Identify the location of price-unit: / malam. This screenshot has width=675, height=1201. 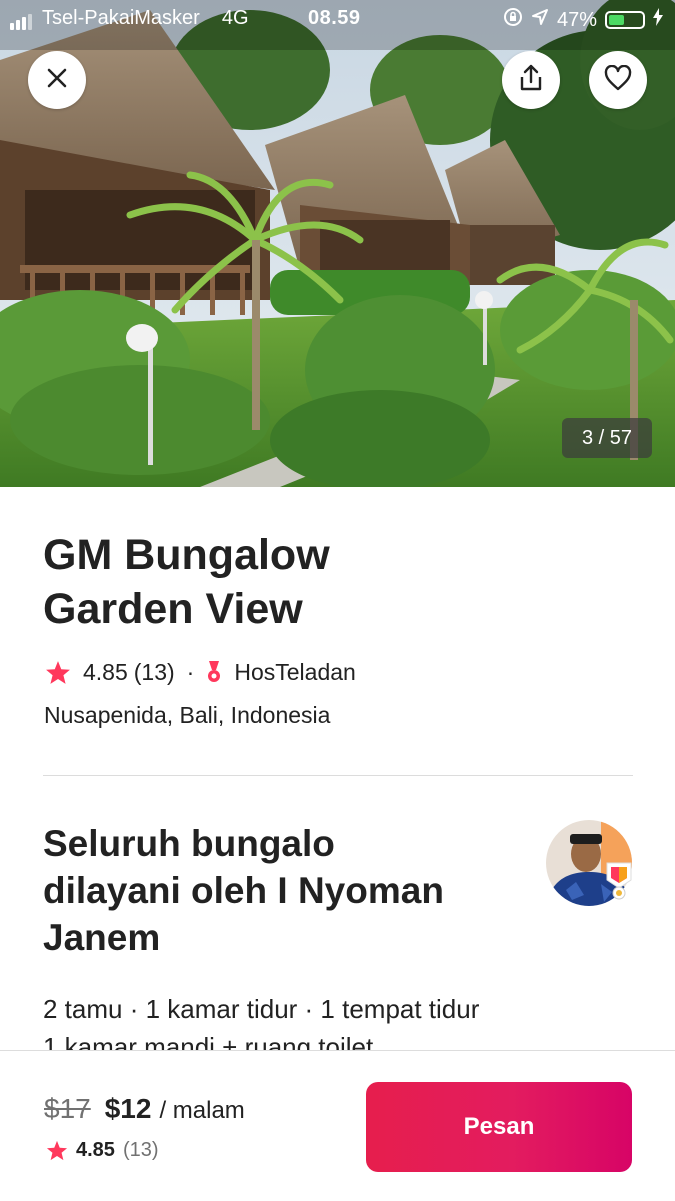
(202, 1110).